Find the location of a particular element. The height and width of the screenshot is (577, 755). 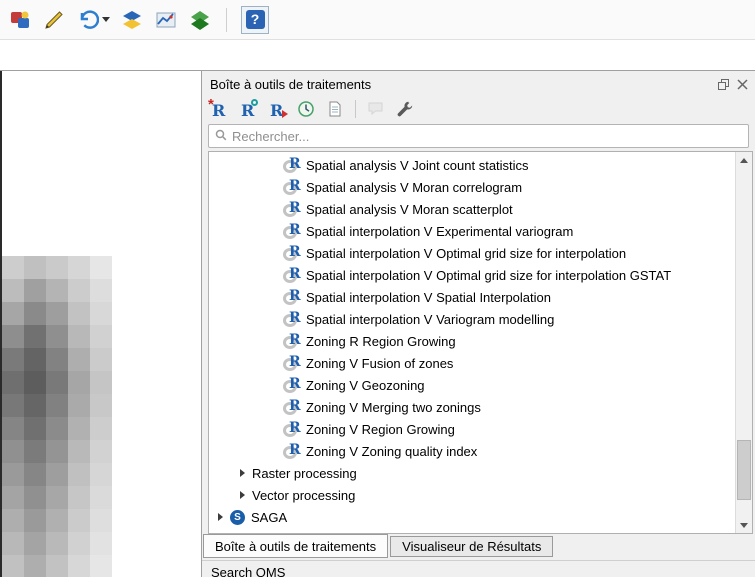

processing-panel-toolbar is located at coordinates (478, 109).